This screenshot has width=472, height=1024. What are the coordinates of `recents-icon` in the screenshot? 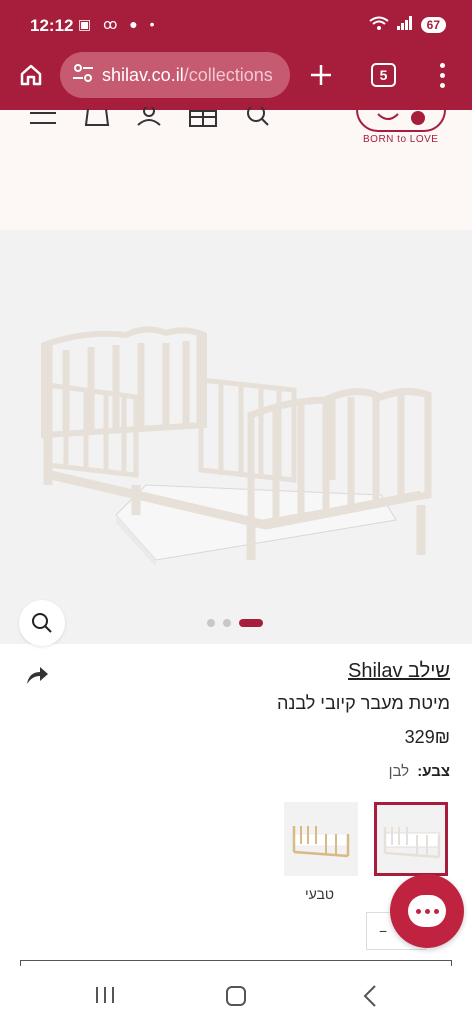 It's located at (105, 995).